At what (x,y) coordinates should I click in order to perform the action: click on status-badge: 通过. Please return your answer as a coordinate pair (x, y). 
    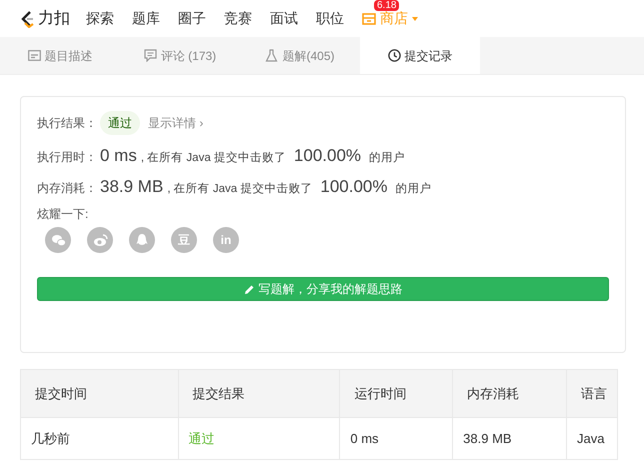
    Looking at the image, I should click on (120, 123).